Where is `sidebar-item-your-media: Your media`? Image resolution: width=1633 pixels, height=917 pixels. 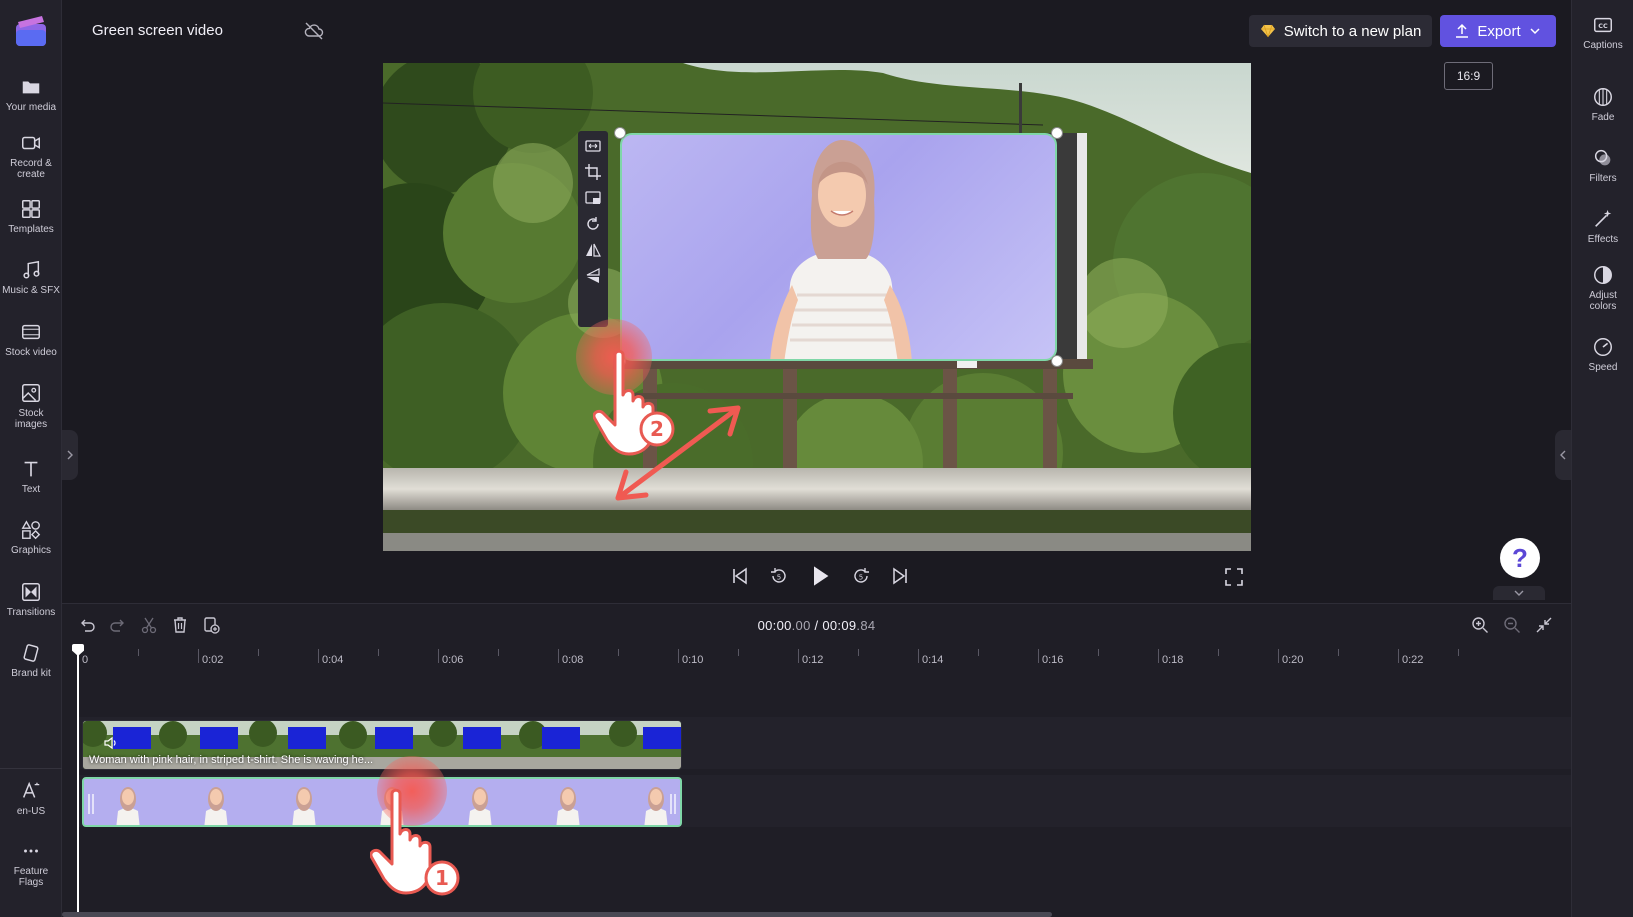 sidebar-item-your-media: Your media is located at coordinates (31, 94).